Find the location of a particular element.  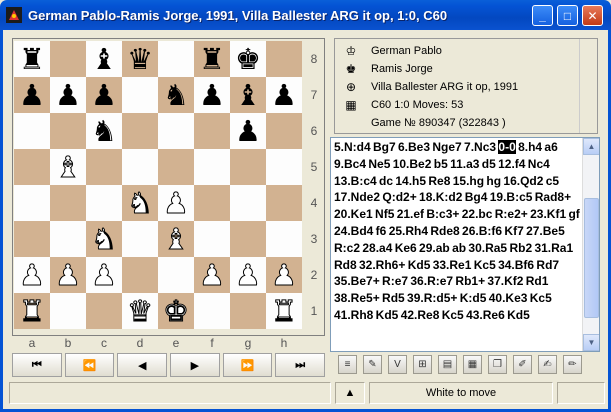

square-b5: ♝ is located at coordinates (68, 167).